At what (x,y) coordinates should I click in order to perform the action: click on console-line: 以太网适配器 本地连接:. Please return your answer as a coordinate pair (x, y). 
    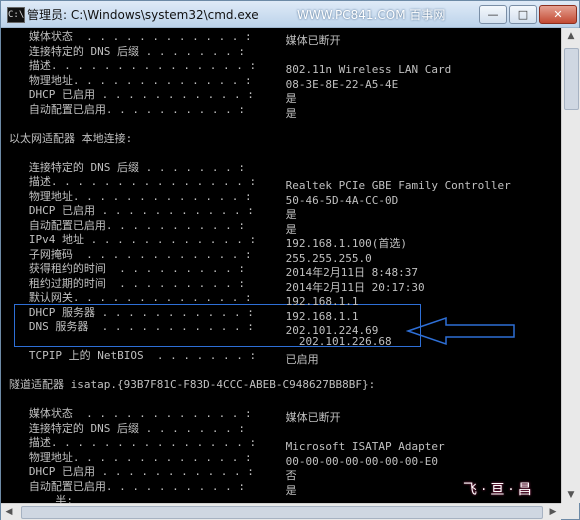
    Looking at the image, I should click on (70, 139).